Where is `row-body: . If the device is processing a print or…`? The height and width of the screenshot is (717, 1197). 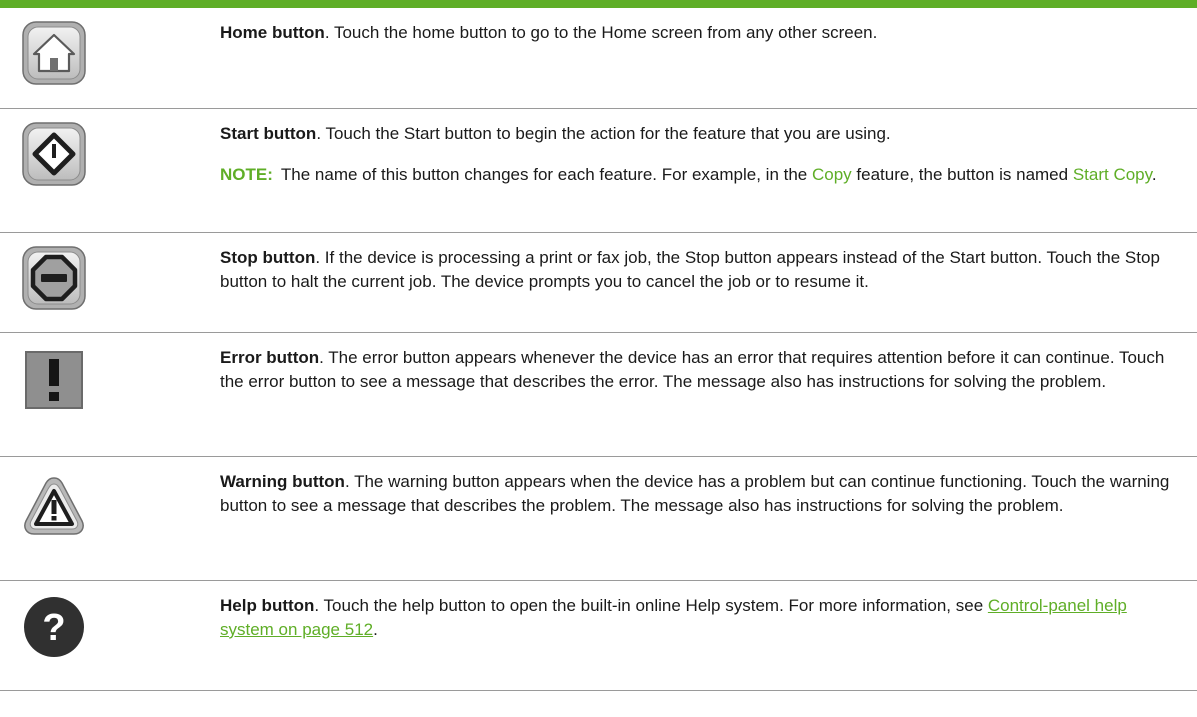
row-body: . If the device is processing a print or… is located at coordinates (690, 269).